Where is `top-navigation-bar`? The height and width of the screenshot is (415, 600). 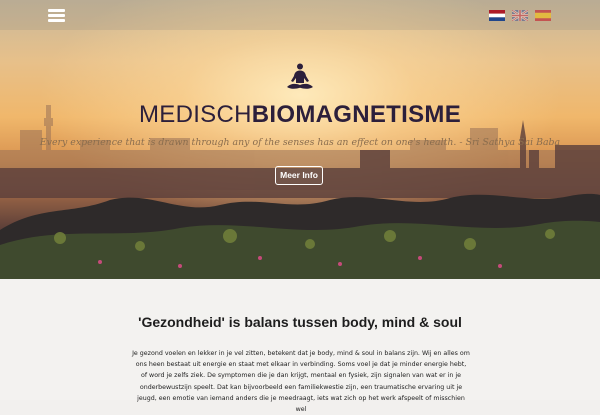
top-navigation-bar is located at coordinates (300, 15).